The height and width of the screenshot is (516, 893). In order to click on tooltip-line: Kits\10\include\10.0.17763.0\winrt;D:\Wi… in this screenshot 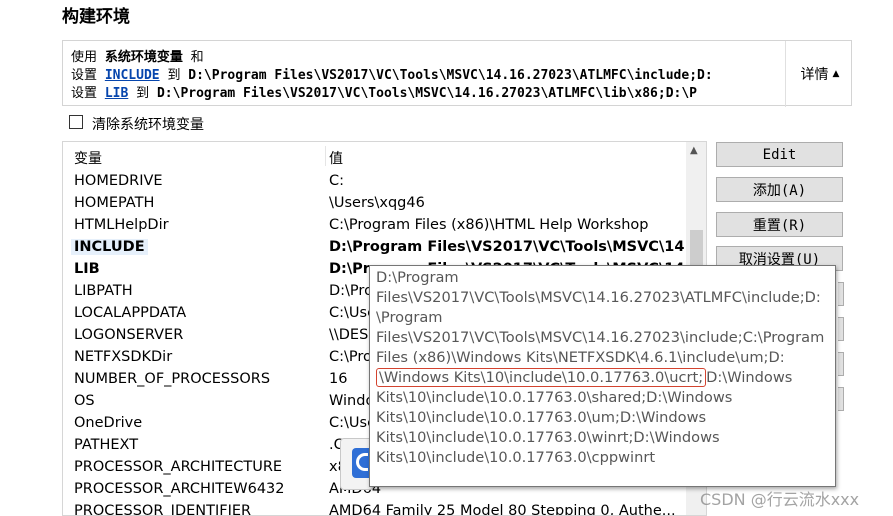, I will do `click(548, 437)`.